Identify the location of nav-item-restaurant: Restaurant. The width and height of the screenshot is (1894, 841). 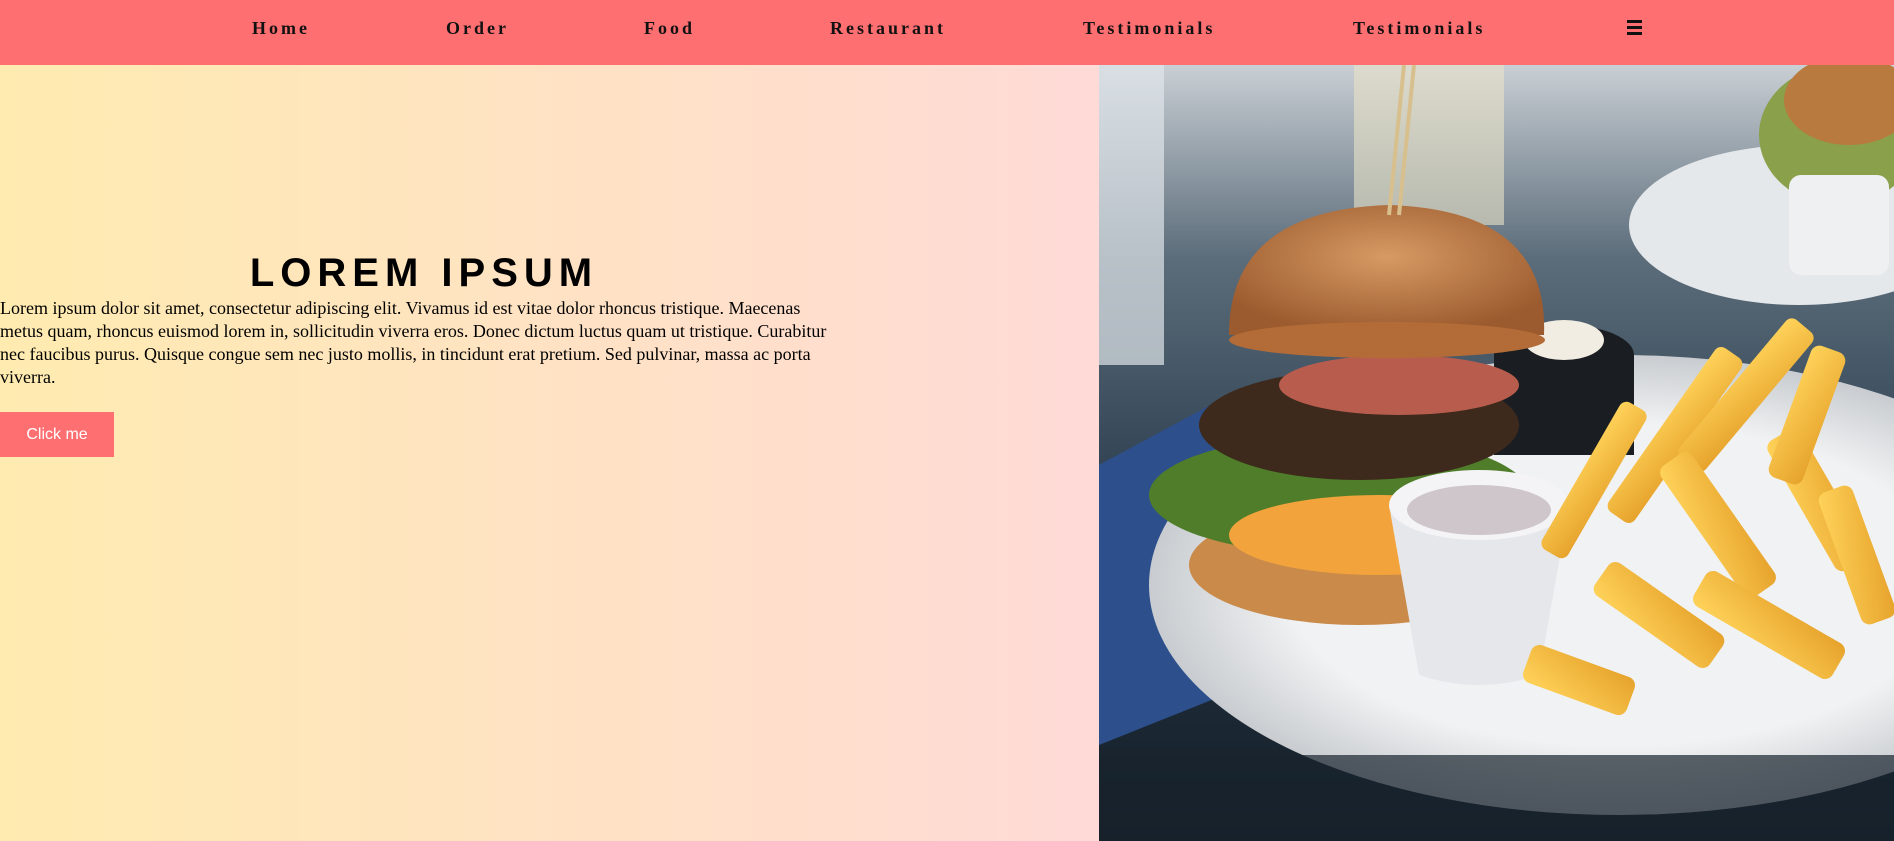
(888, 28).